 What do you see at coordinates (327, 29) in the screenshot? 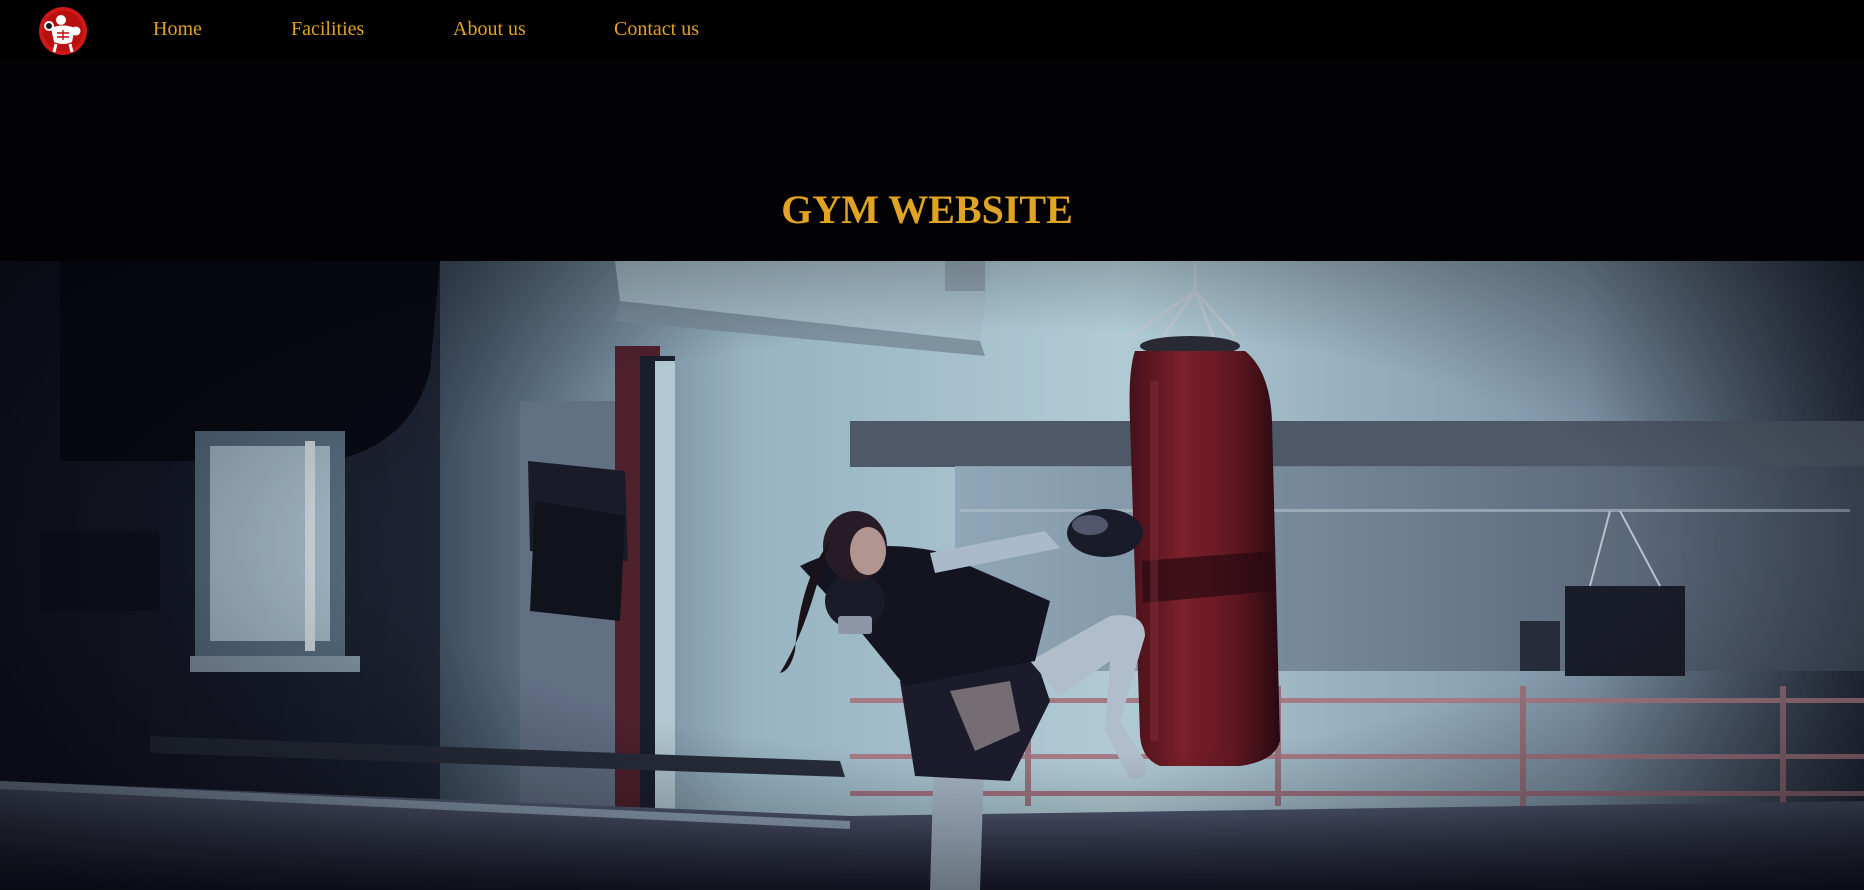
I see `nav-facilities-link: Facilities` at bounding box center [327, 29].